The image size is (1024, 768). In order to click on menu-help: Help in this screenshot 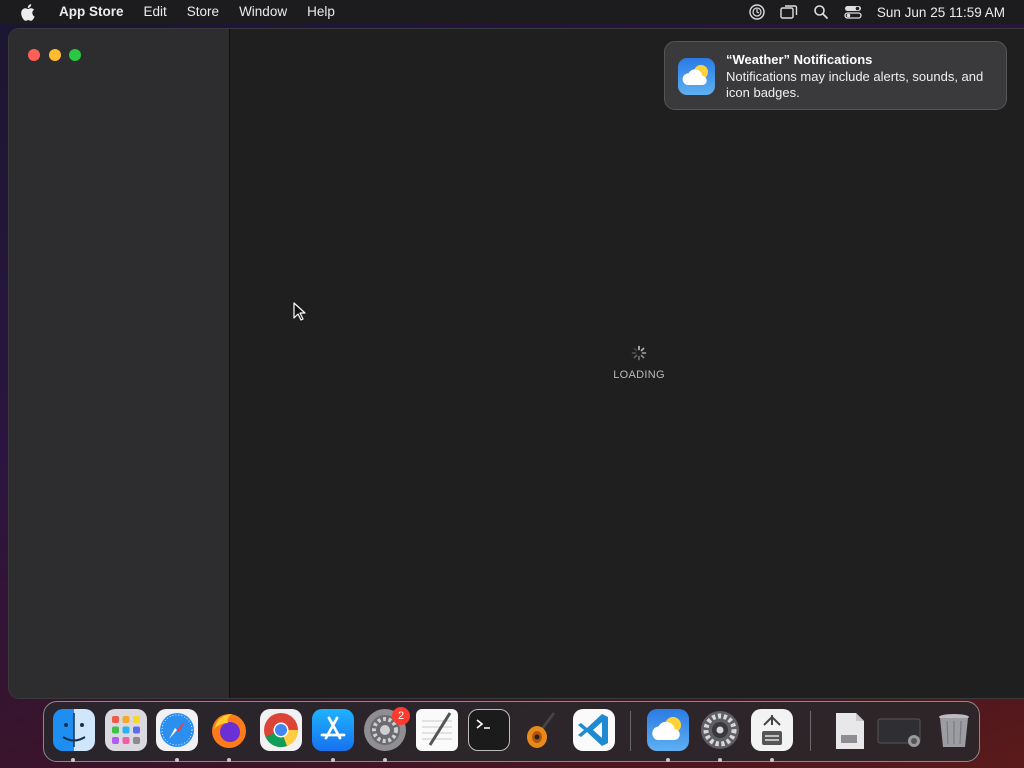, I will do `click(321, 12)`.